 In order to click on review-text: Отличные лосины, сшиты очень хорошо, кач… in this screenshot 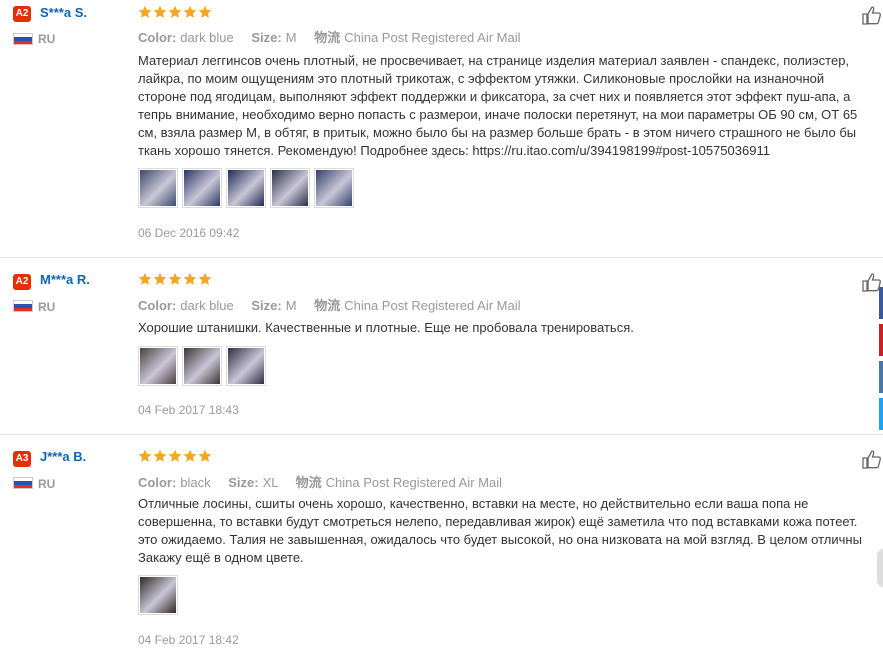, I will do `click(500, 530)`.